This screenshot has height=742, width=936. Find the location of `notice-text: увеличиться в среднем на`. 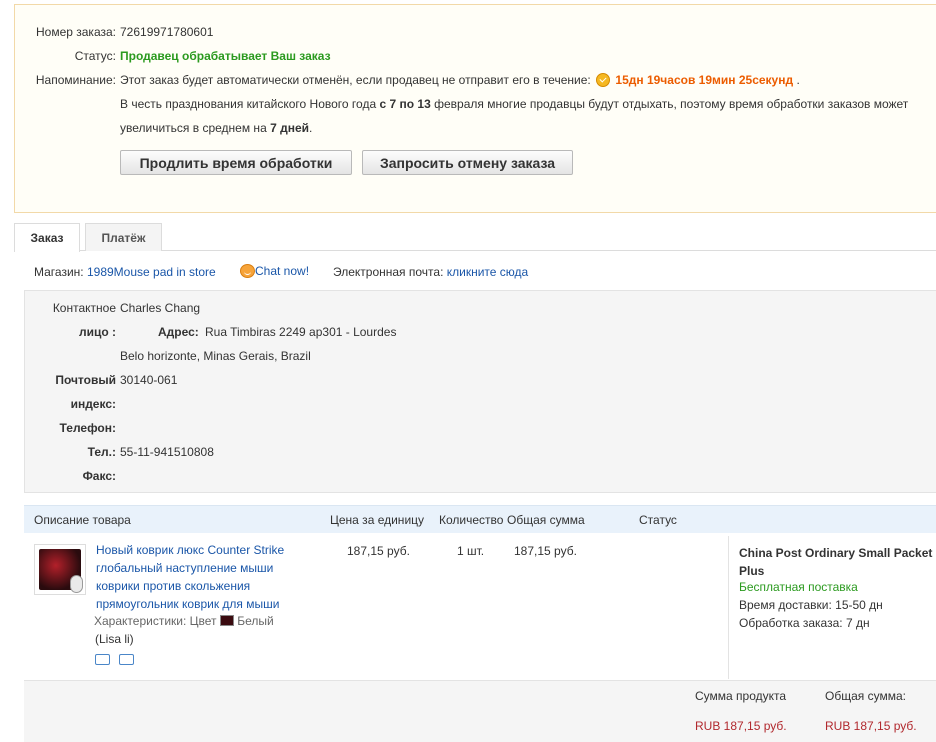

notice-text: увеличиться в среднем на is located at coordinates (193, 128).